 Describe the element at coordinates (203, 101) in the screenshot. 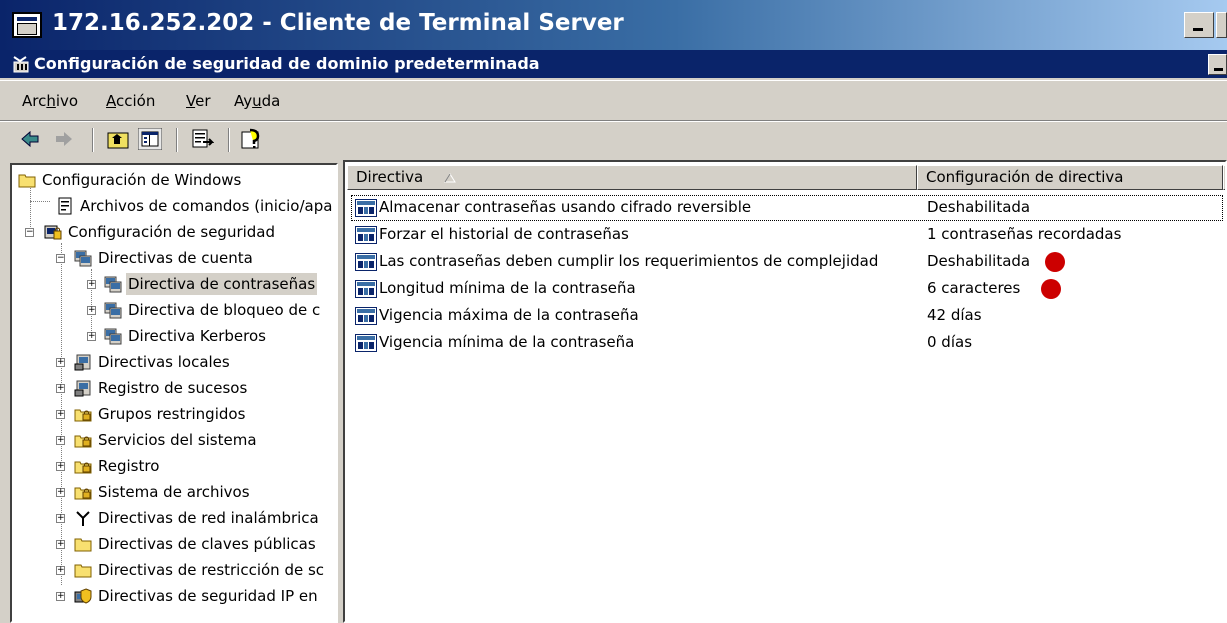

I see `menu-label: er` at that location.